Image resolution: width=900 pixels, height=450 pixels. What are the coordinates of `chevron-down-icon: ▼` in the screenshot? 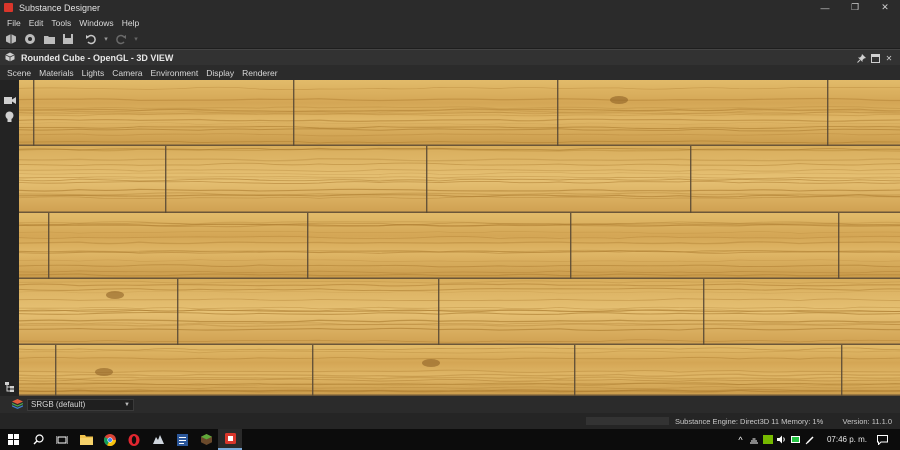 It's located at (127, 404).